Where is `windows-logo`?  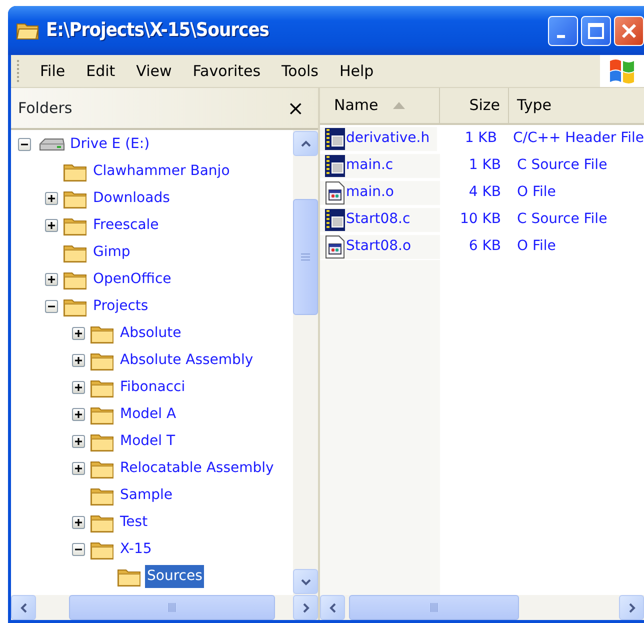 windows-logo is located at coordinates (622, 71).